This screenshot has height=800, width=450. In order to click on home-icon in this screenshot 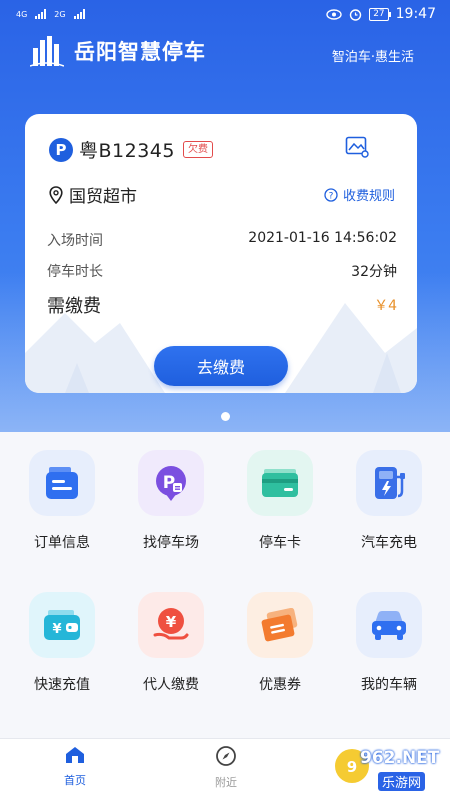, I will do `click(75, 755)`.